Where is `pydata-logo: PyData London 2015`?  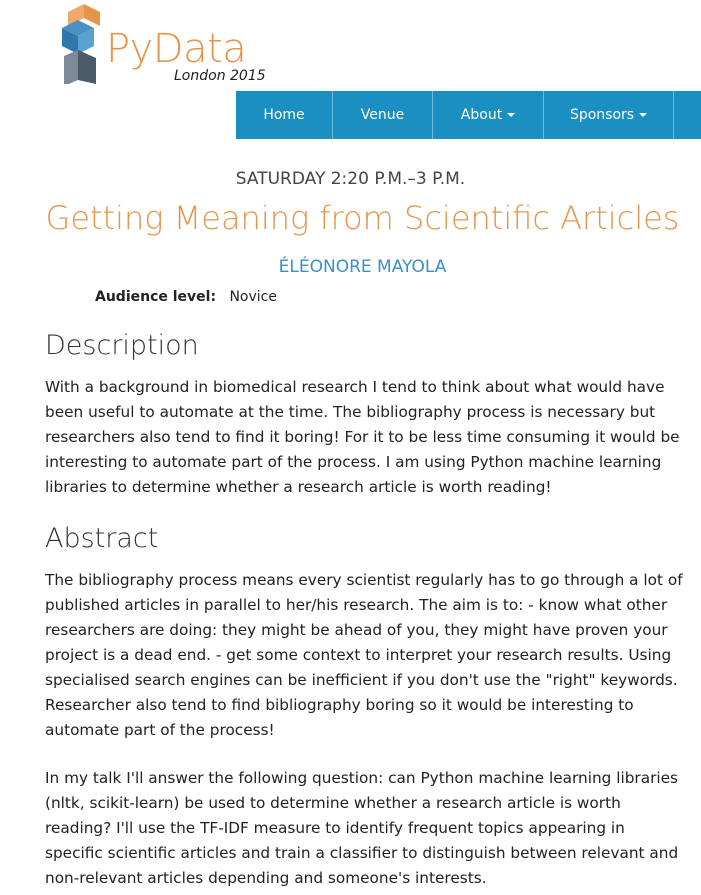 pydata-logo: PyData London 2015 is located at coordinates (172, 46).